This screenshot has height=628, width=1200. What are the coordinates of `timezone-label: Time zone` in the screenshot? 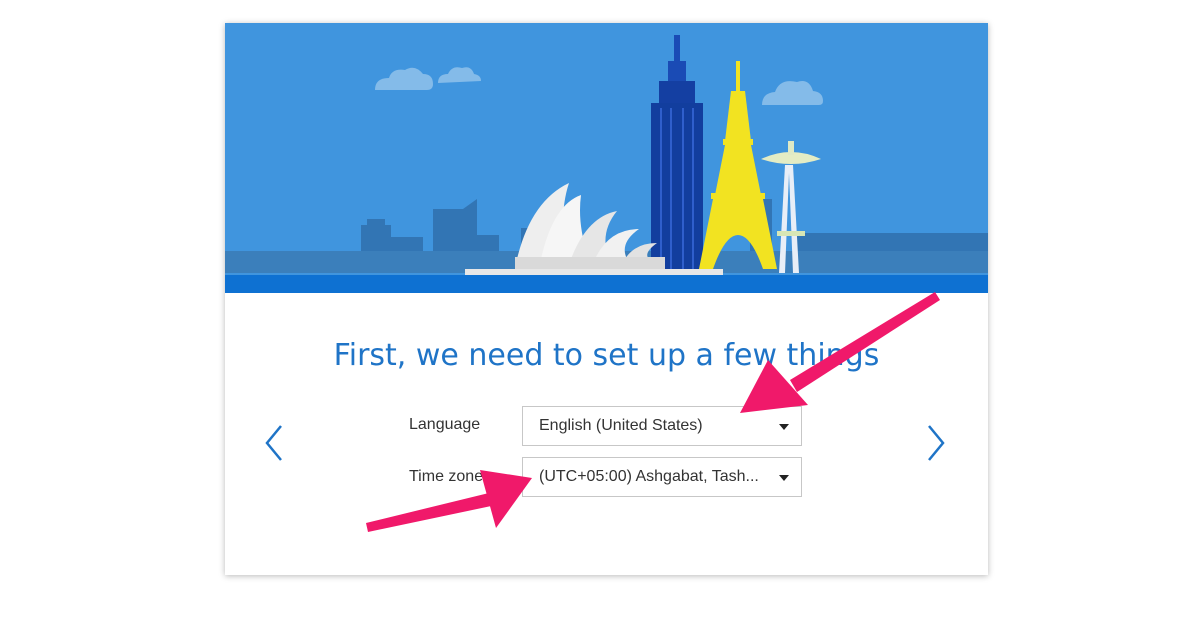 It's located at (446, 476).